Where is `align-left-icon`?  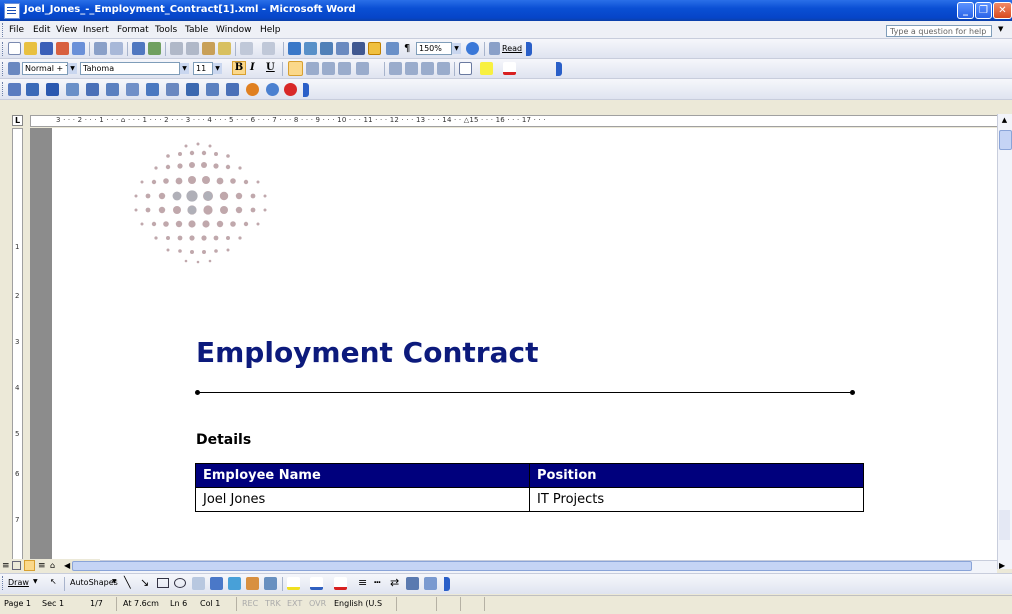 align-left-icon is located at coordinates (295, 68).